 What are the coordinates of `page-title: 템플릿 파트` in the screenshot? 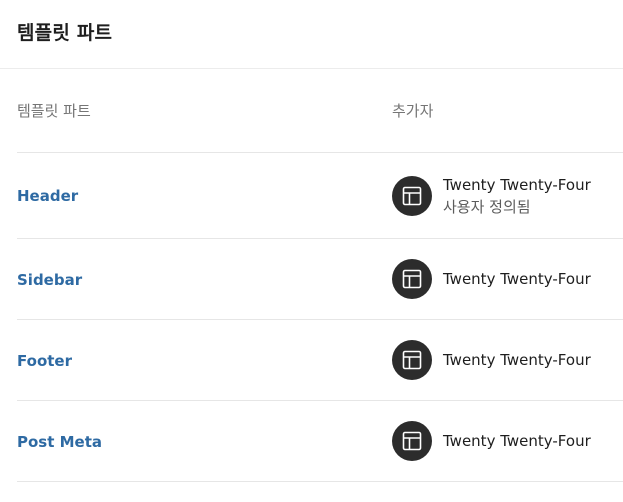 It's located at (65, 32).